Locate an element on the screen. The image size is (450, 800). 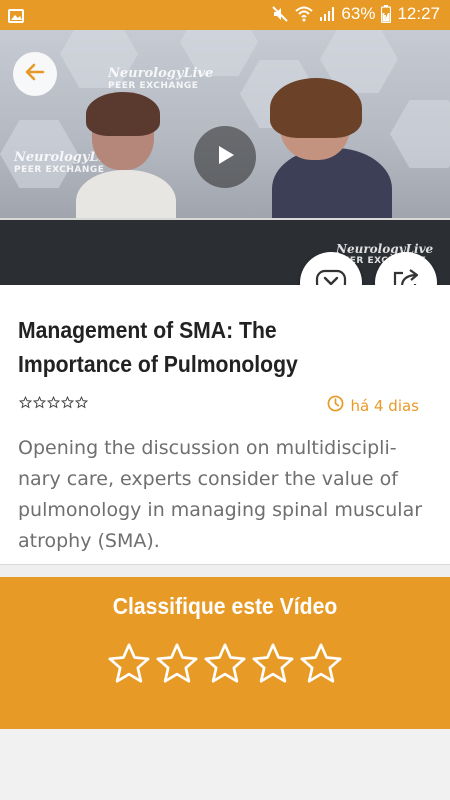
footer-area is located at coordinates (225, 764).